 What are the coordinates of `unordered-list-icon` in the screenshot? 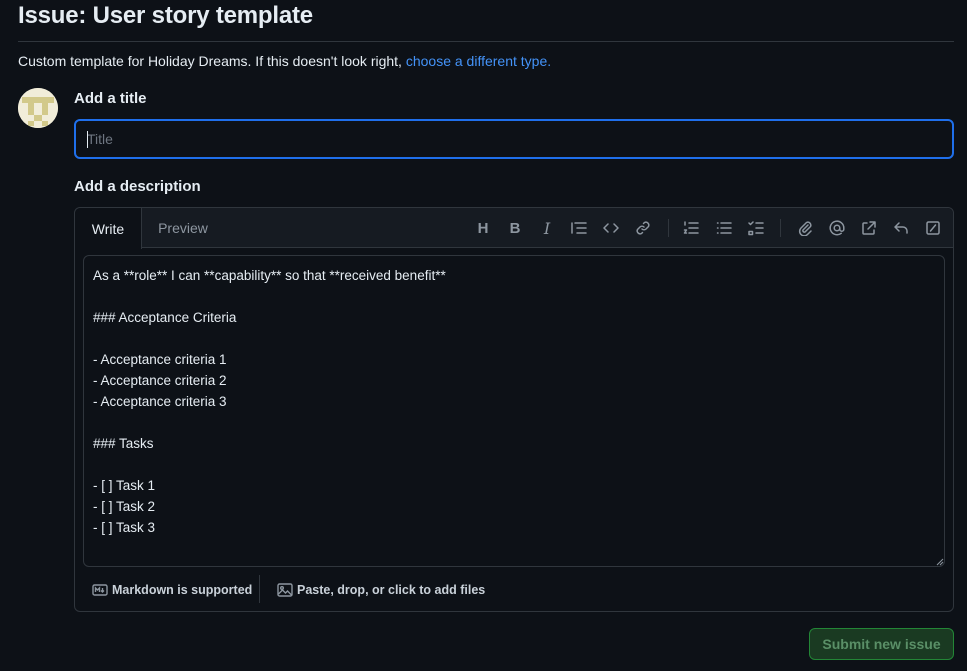 It's located at (724, 228).